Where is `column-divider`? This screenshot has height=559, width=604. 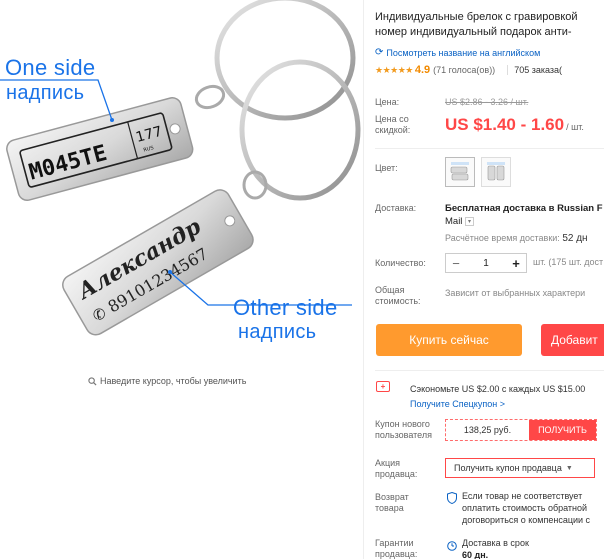
column-divider is located at coordinates (363, 279).